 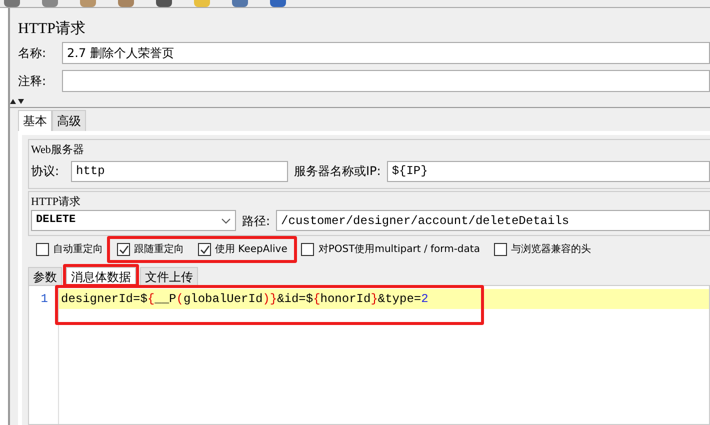 What do you see at coordinates (548, 171) in the screenshot?
I see `server-field: ${IP}` at bounding box center [548, 171].